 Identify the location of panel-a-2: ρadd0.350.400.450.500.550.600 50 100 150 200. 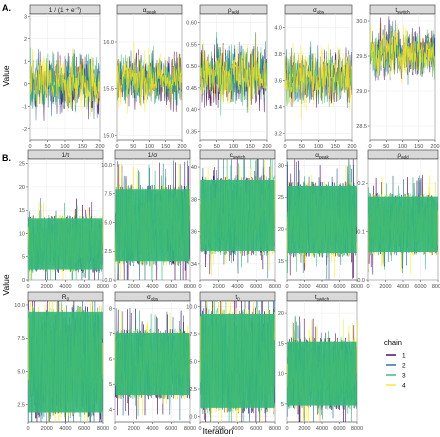
(229, 77).